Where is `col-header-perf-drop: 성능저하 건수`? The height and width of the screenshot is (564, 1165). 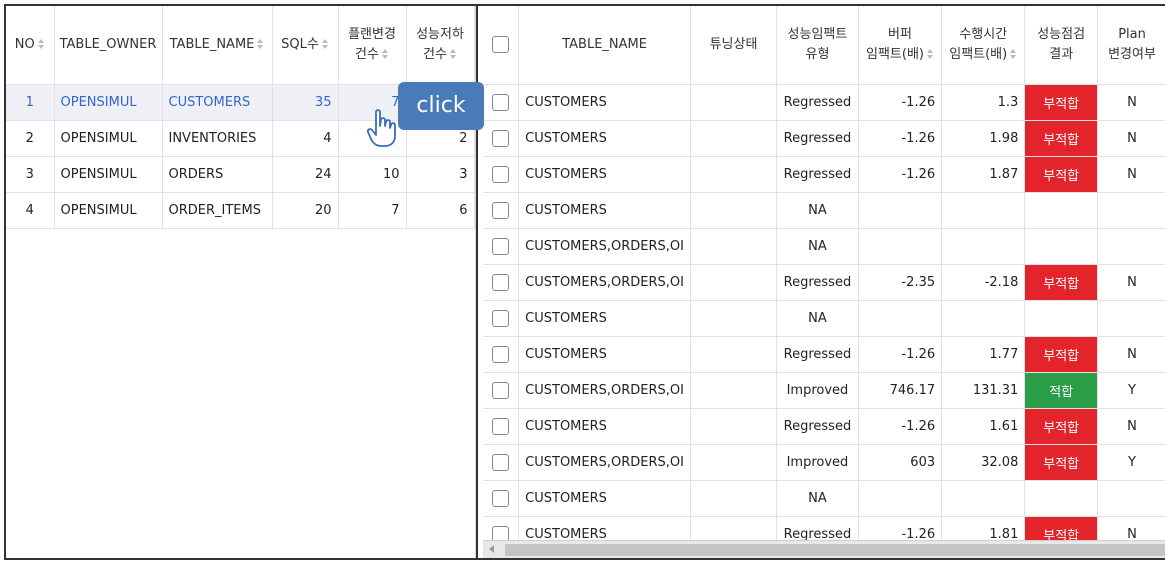
col-header-perf-drop: 성능저하 건수 is located at coordinates (440, 45).